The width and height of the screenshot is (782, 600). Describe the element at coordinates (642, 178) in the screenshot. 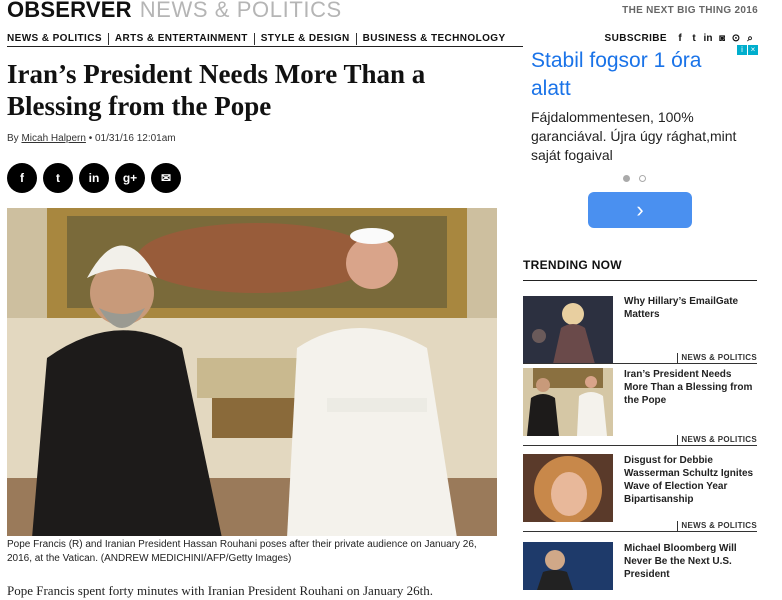

I see `ad-dot-inactive` at that location.